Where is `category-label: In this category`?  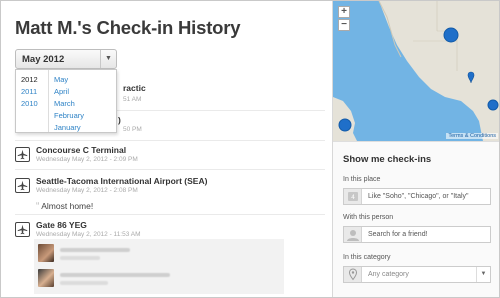
category-label: In this category is located at coordinates (367, 257).